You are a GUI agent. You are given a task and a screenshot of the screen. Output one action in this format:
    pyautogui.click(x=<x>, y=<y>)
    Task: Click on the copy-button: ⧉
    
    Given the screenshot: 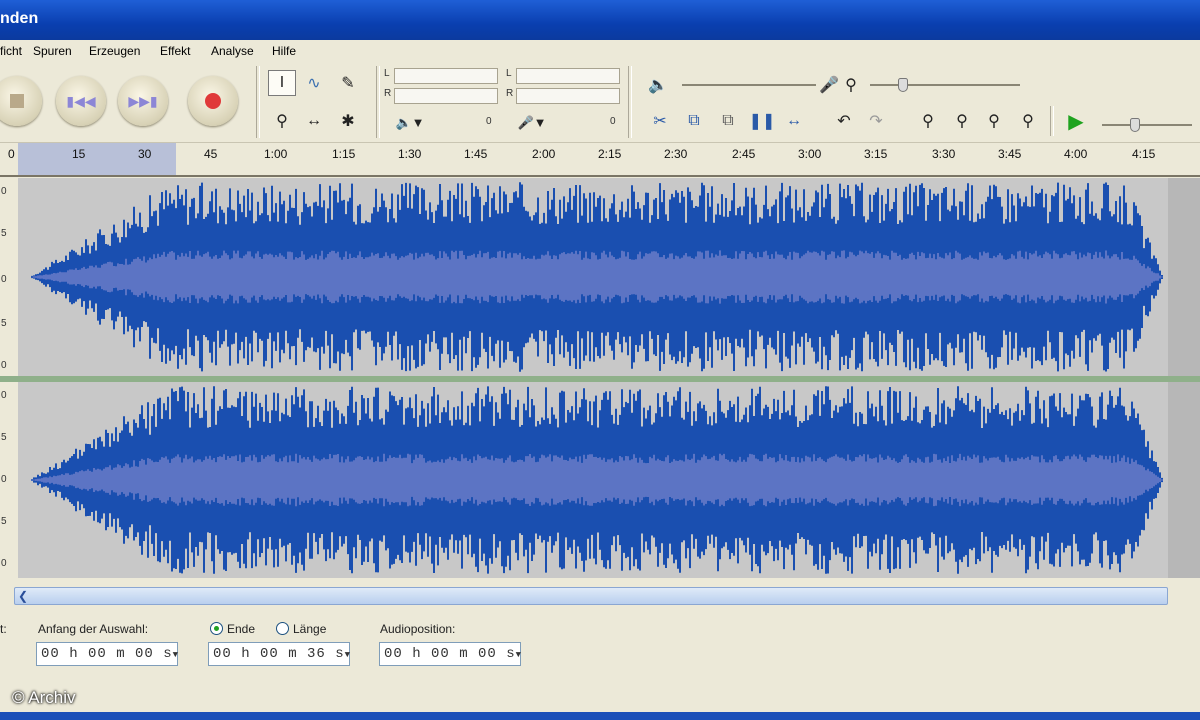 What is the action you would take?
    pyautogui.click(x=694, y=121)
    